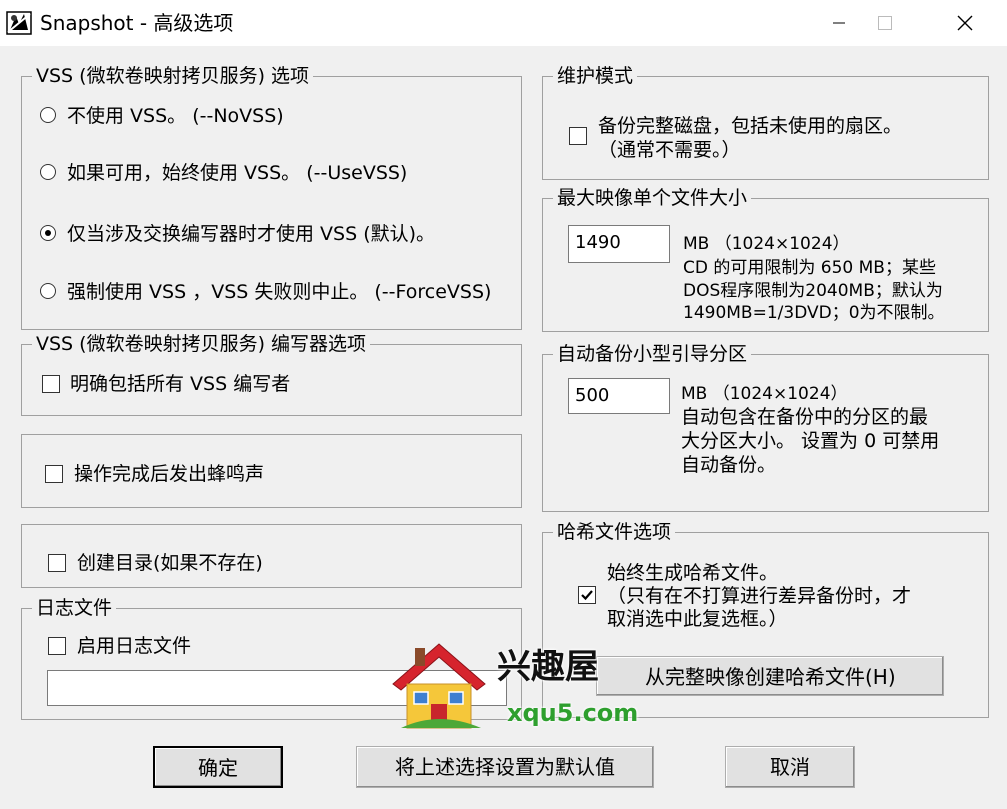 This screenshot has width=1007, height=809. Describe the element at coordinates (965, 23) in the screenshot. I see `close-button` at that location.